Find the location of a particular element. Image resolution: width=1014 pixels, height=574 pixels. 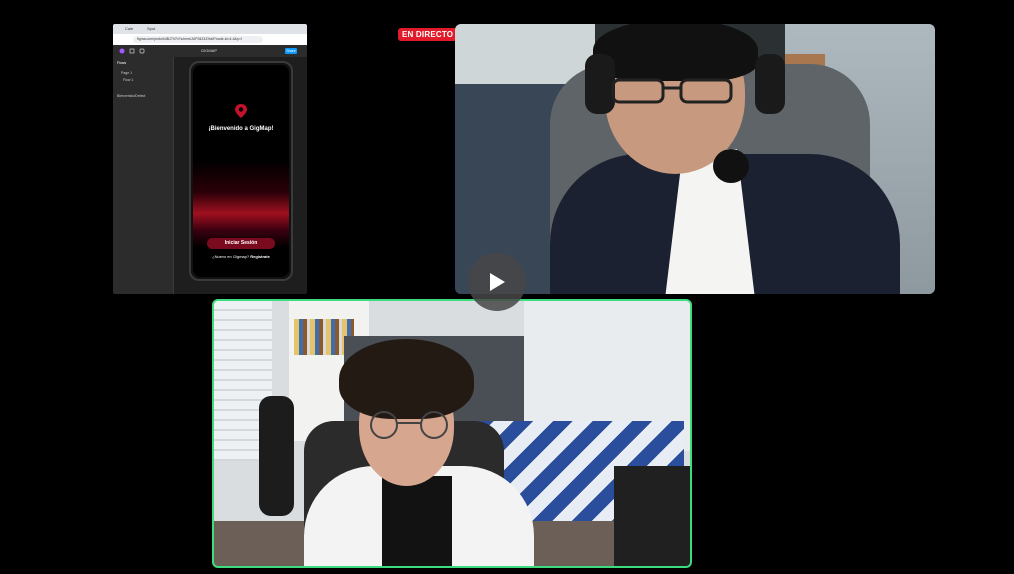

panel-item: Flow 1 is located at coordinates (128, 80).